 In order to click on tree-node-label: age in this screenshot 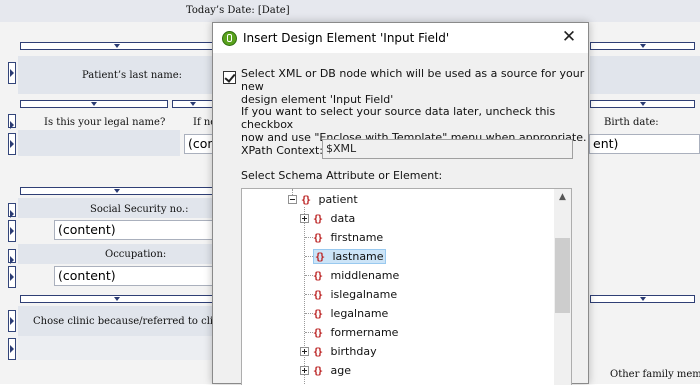, I will do `click(341, 370)`.